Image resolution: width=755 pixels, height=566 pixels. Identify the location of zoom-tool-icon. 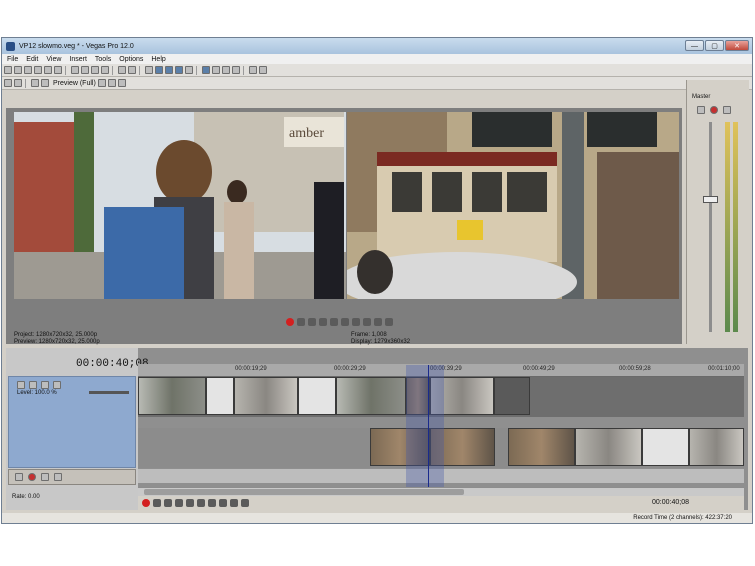
(236, 70).